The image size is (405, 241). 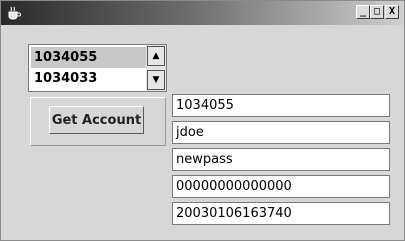 What do you see at coordinates (377, 12) in the screenshot?
I see `maximize-button: □` at bounding box center [377, 12].